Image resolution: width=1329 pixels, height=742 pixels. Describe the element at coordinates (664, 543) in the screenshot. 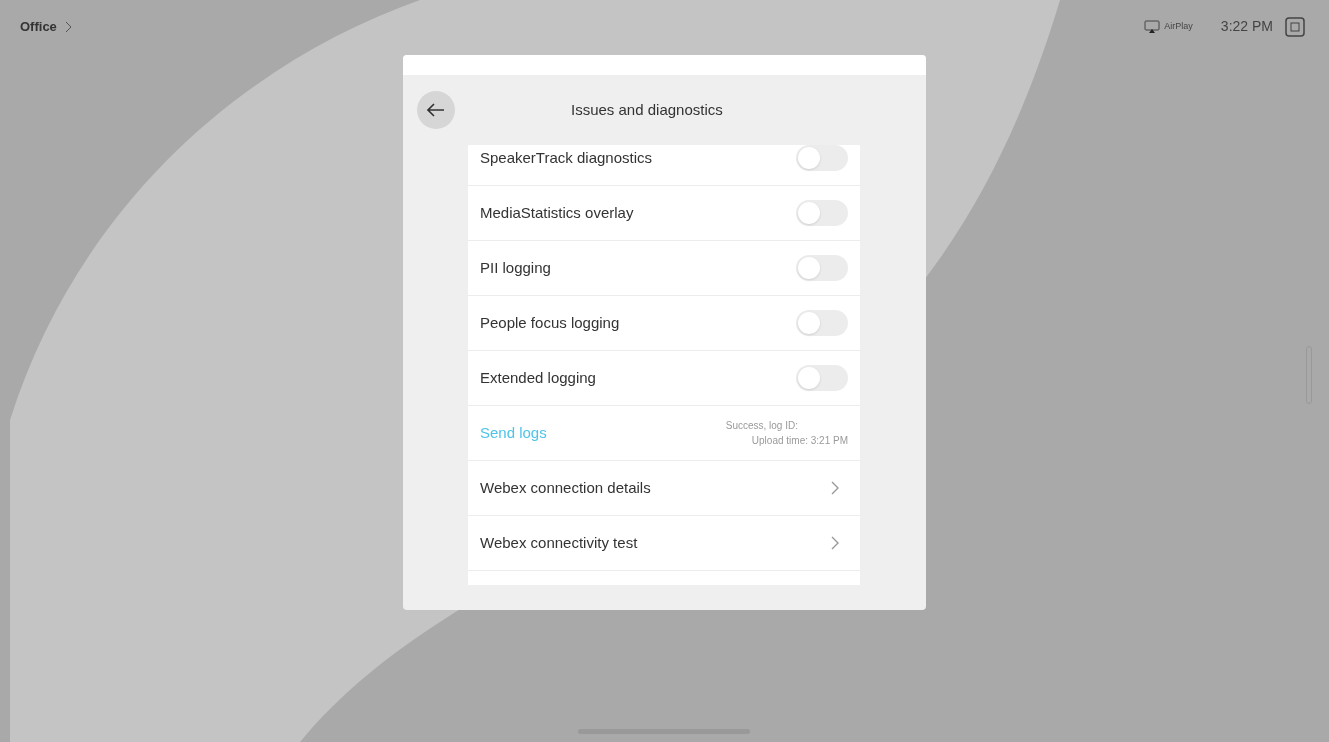

I see `settings-link-row: Webex connectivity test` at that location.